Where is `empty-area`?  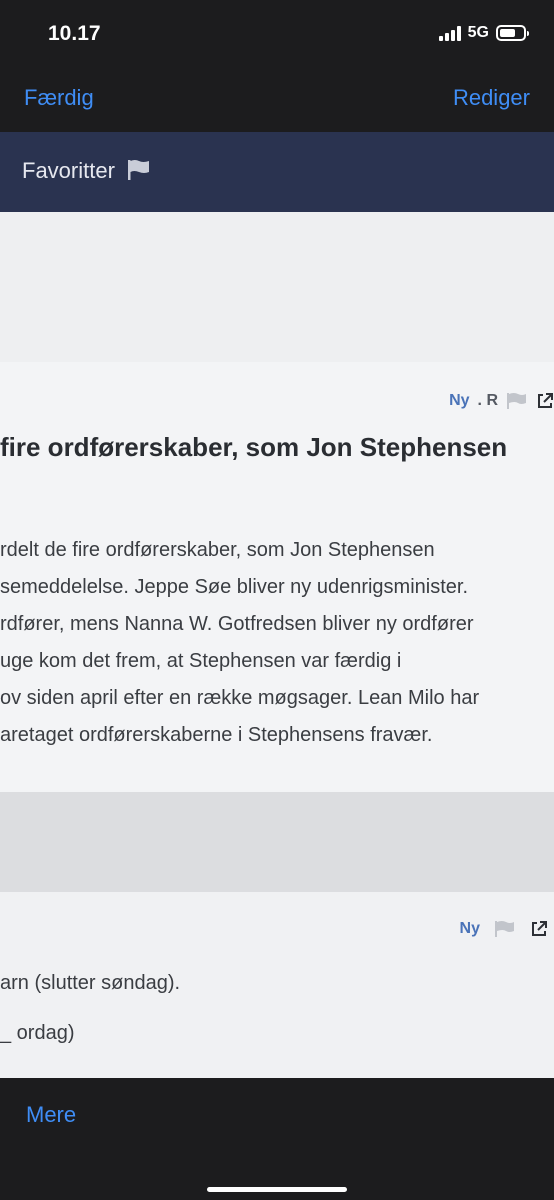
empty-area is located at coordinates (277, 287).